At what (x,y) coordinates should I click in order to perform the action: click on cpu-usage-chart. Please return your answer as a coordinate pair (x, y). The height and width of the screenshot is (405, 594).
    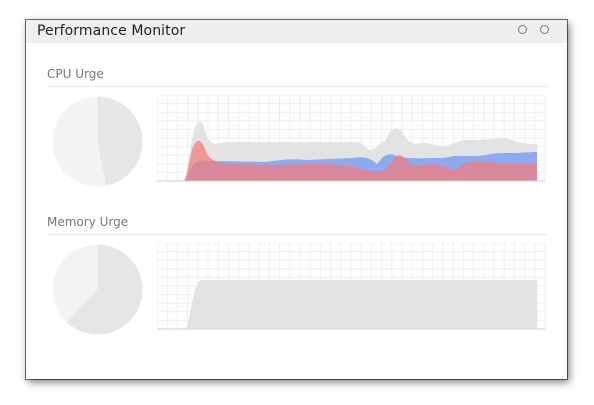
    Looking at the image, I should click on (351, 138).